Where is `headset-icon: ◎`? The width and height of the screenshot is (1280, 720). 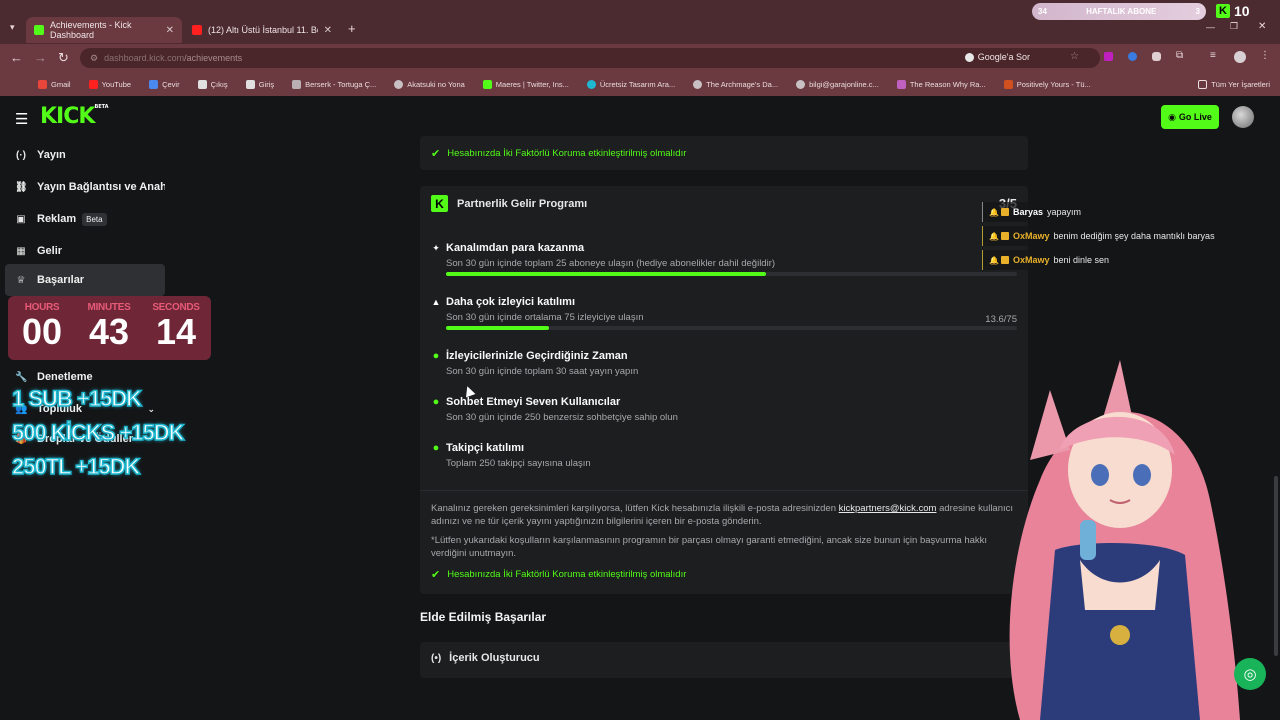 headset-icon: ◎ is located at coordinates (1250, 674).